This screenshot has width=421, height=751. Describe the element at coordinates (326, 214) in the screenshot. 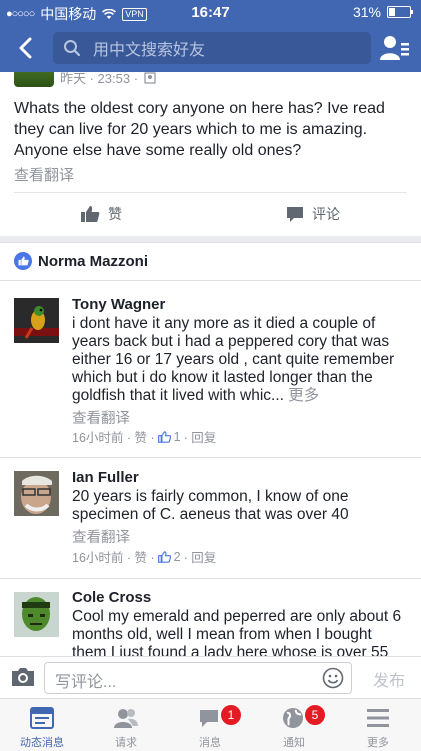

I see `comment-label: 评论` at that location.